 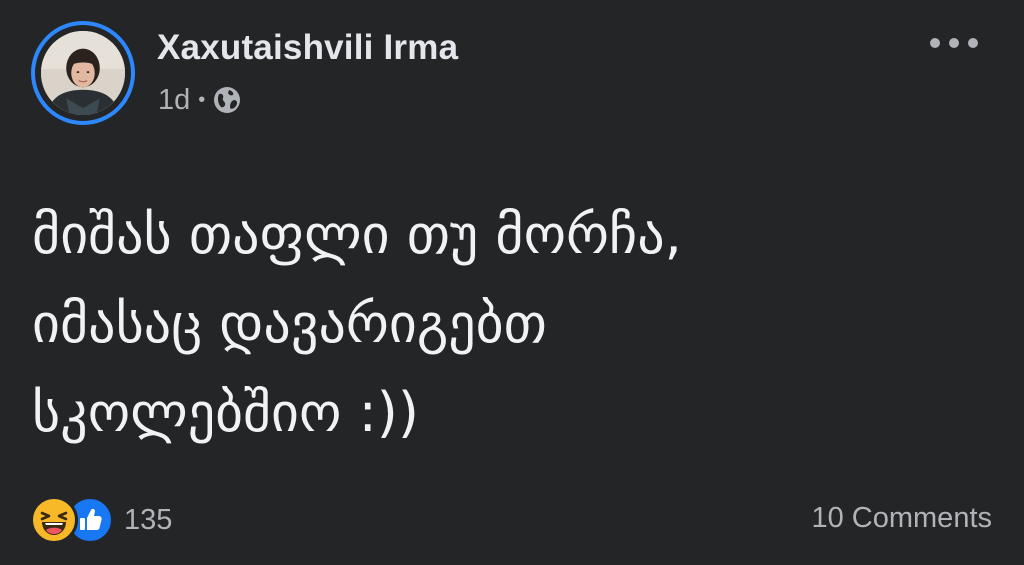 I want to click on more-options-icon, so click(x=954, y=43).